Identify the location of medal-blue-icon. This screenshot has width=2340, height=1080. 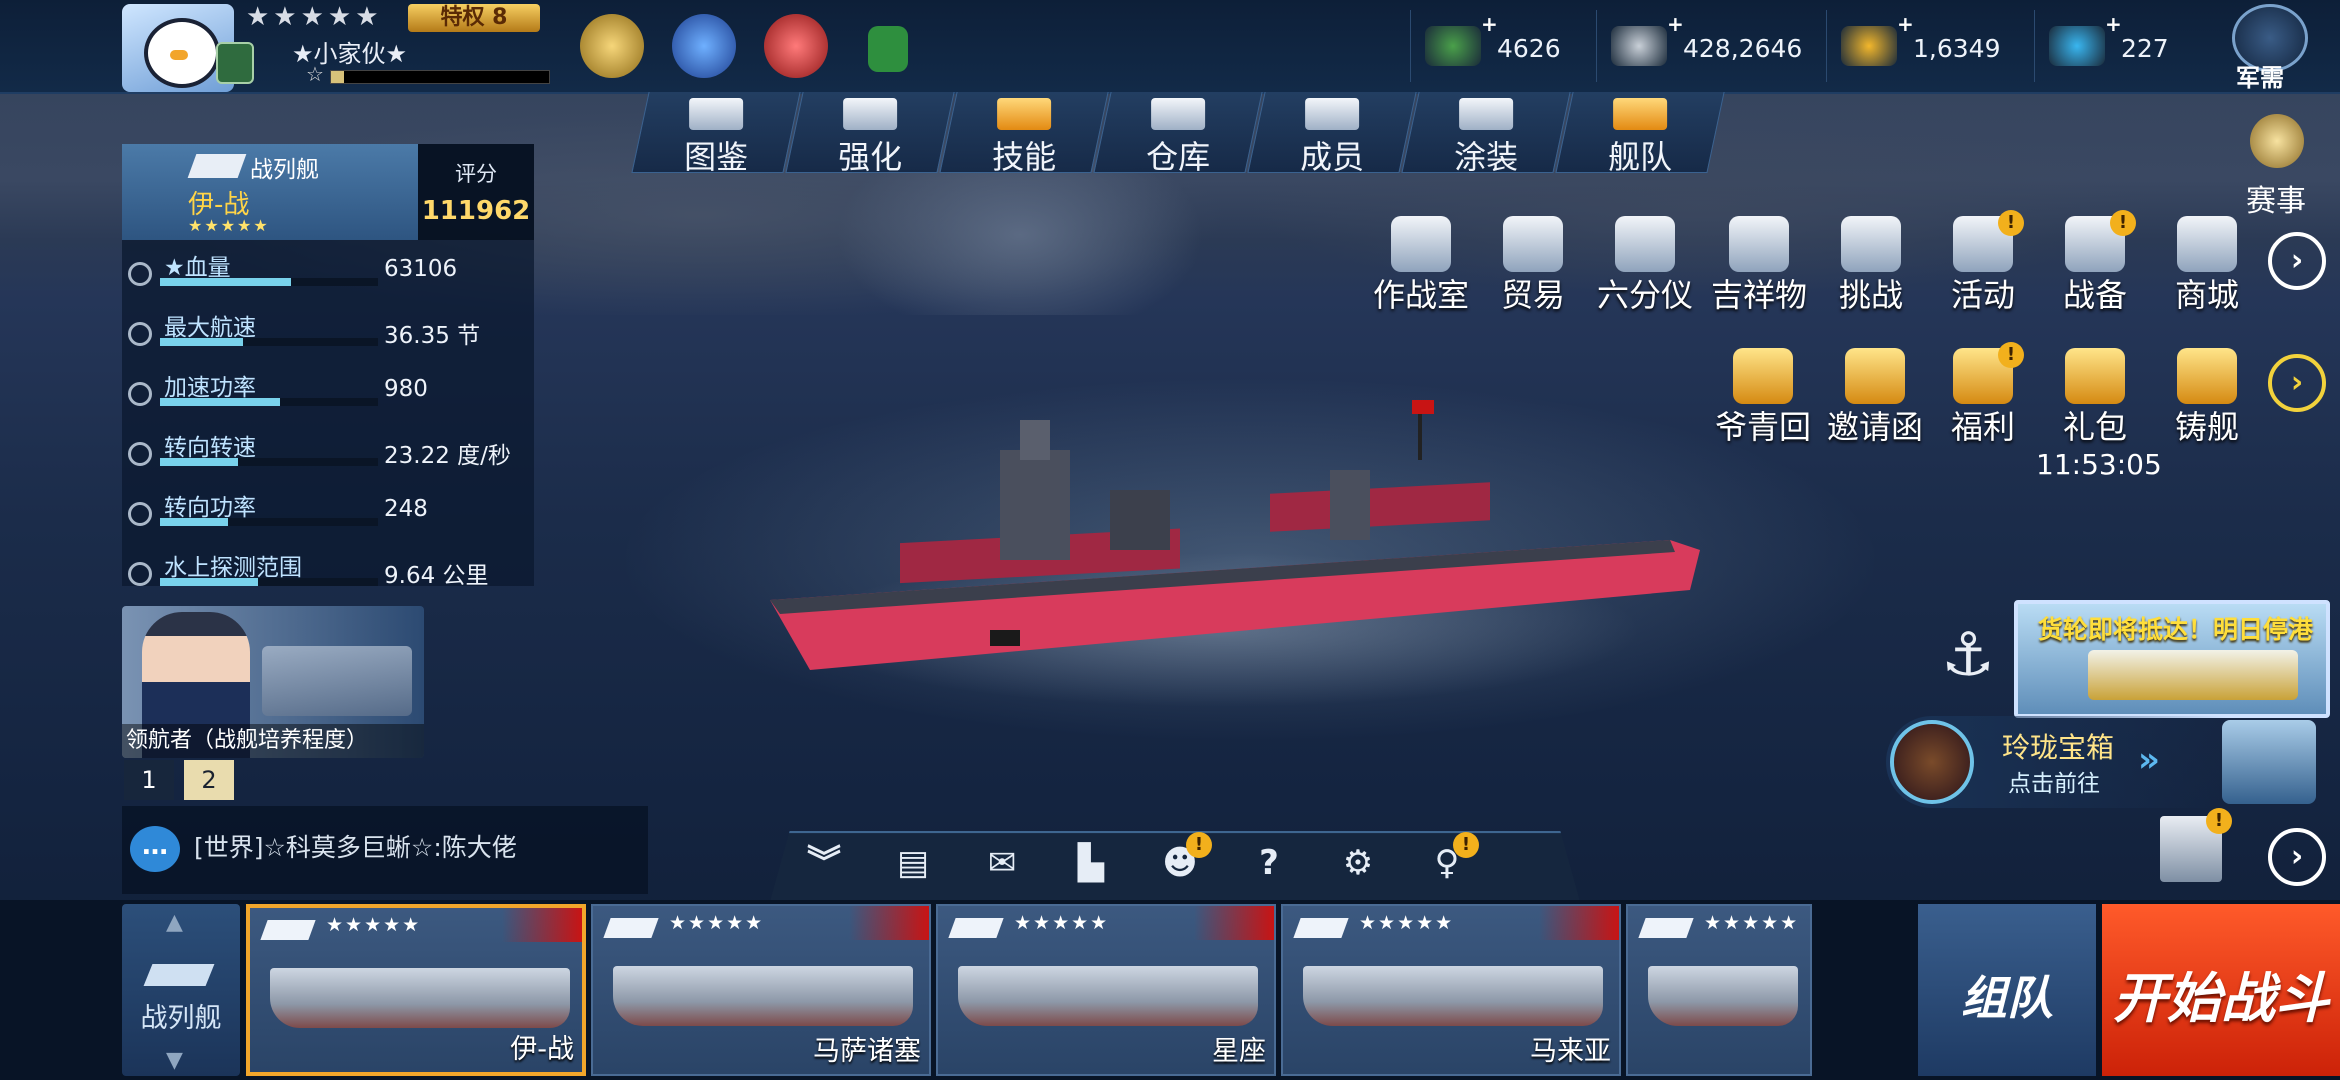
(704, 46).